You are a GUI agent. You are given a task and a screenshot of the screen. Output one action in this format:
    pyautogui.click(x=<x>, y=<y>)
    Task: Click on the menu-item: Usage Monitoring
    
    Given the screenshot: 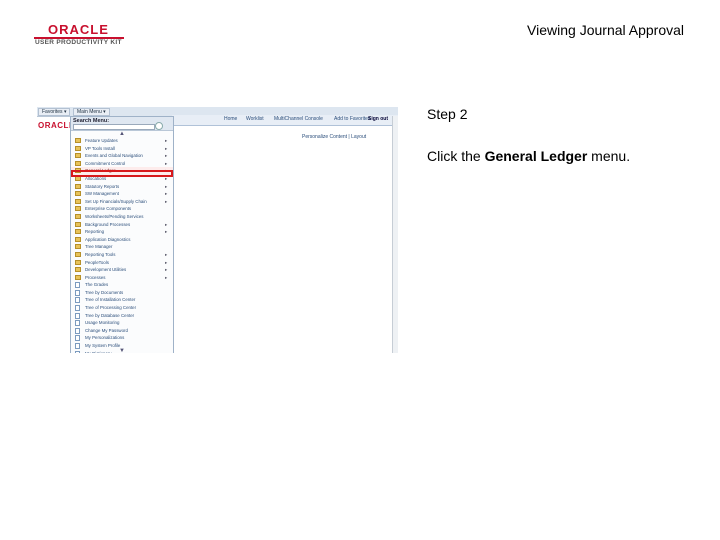 What is the action you would take?
    pyautogui.click(x=122, y=323)
    